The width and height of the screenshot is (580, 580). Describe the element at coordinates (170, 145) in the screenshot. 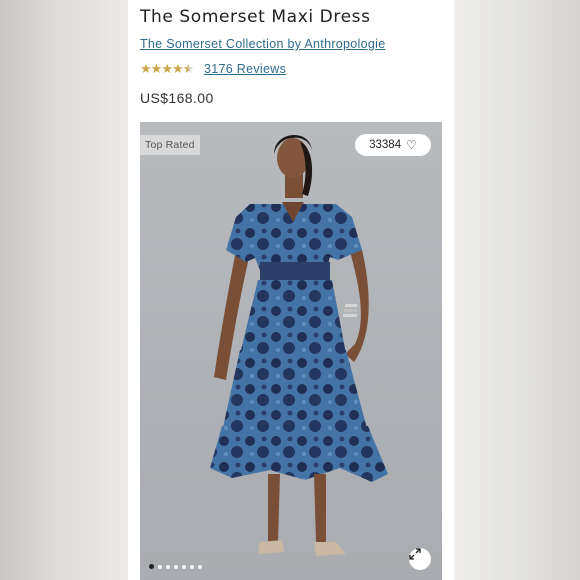

I see `top-rated-badge: Top Rated` at that location.